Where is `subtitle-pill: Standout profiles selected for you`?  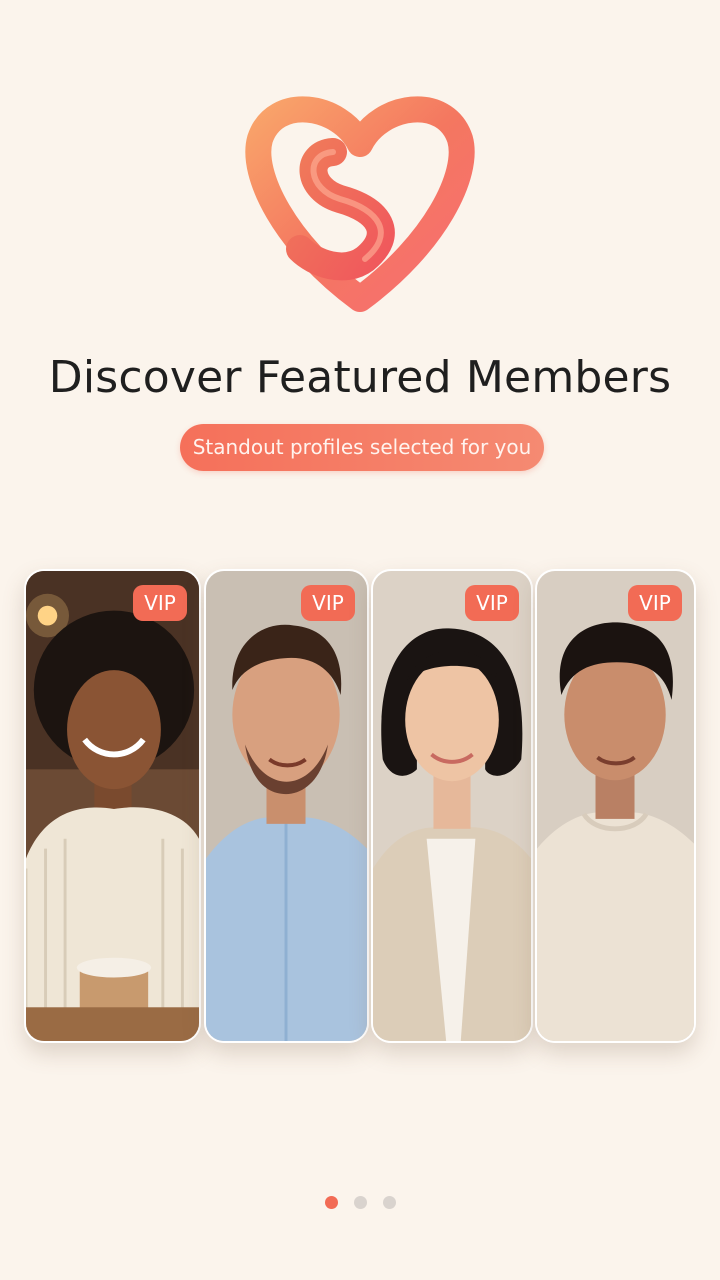
subtitle-pill: Standout profiles selected for you is located at coordinates (362, 447).